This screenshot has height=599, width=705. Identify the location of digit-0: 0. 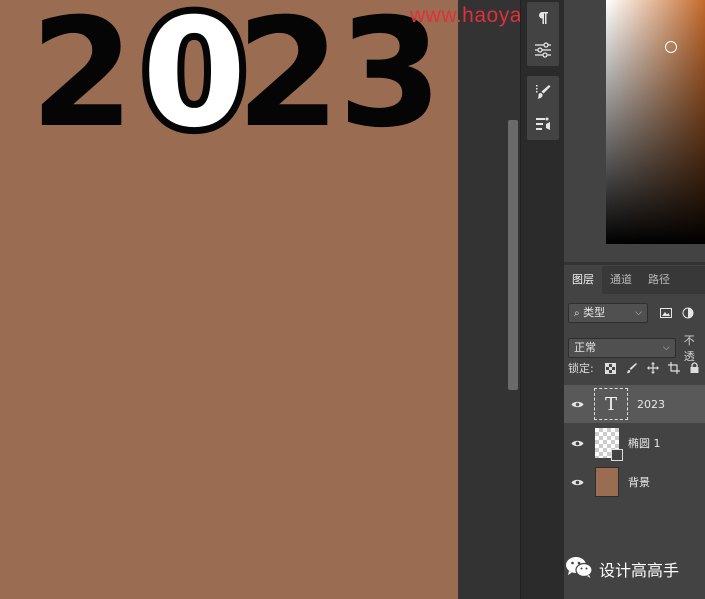
(194, 80).